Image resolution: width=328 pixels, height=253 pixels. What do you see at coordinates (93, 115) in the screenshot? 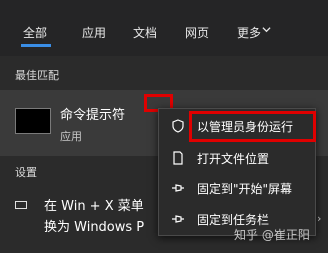
I see `best-match-app-name: 命令提示符` at bounding box center [93, 115].